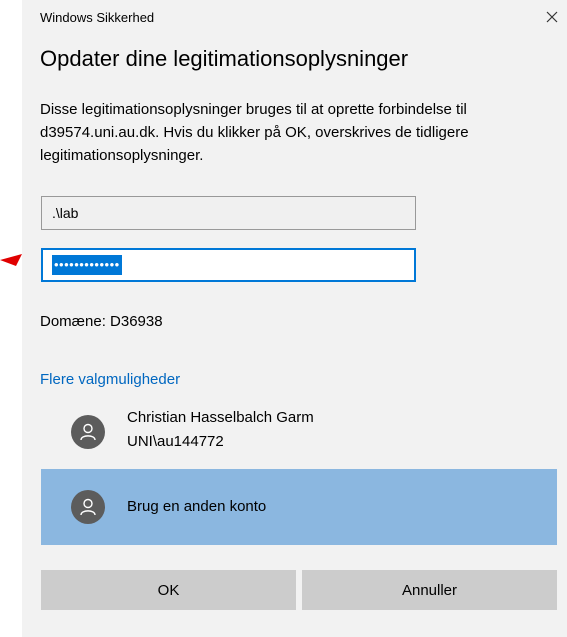 The image size is (567, 637). Describe the element at coordinates (224, 58) in the screenshot. I see `dialog-heading: Opdater dine legitimationsoplysninger` at that location.